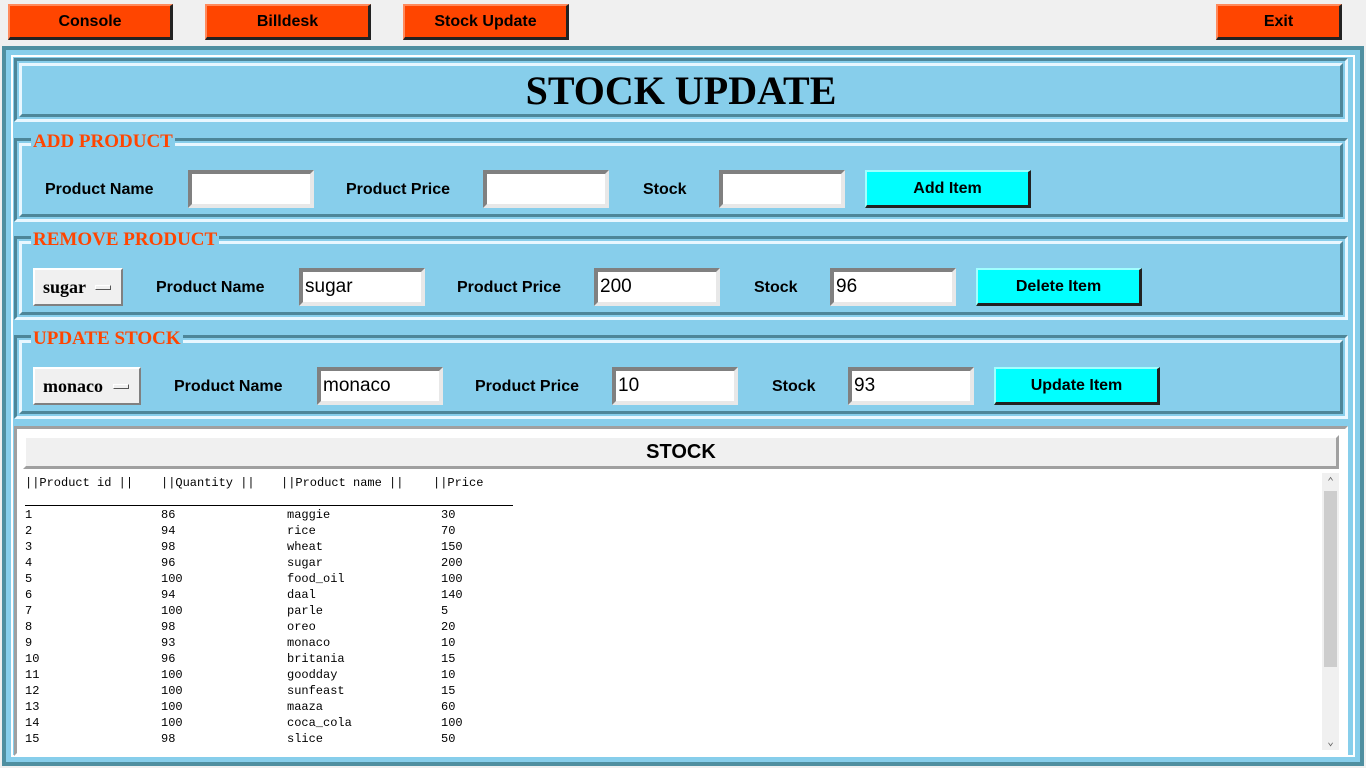 This screenshot has height=768, width=1366. I want to click on scroll-down-icon: ⌄, so click(1330, 741).